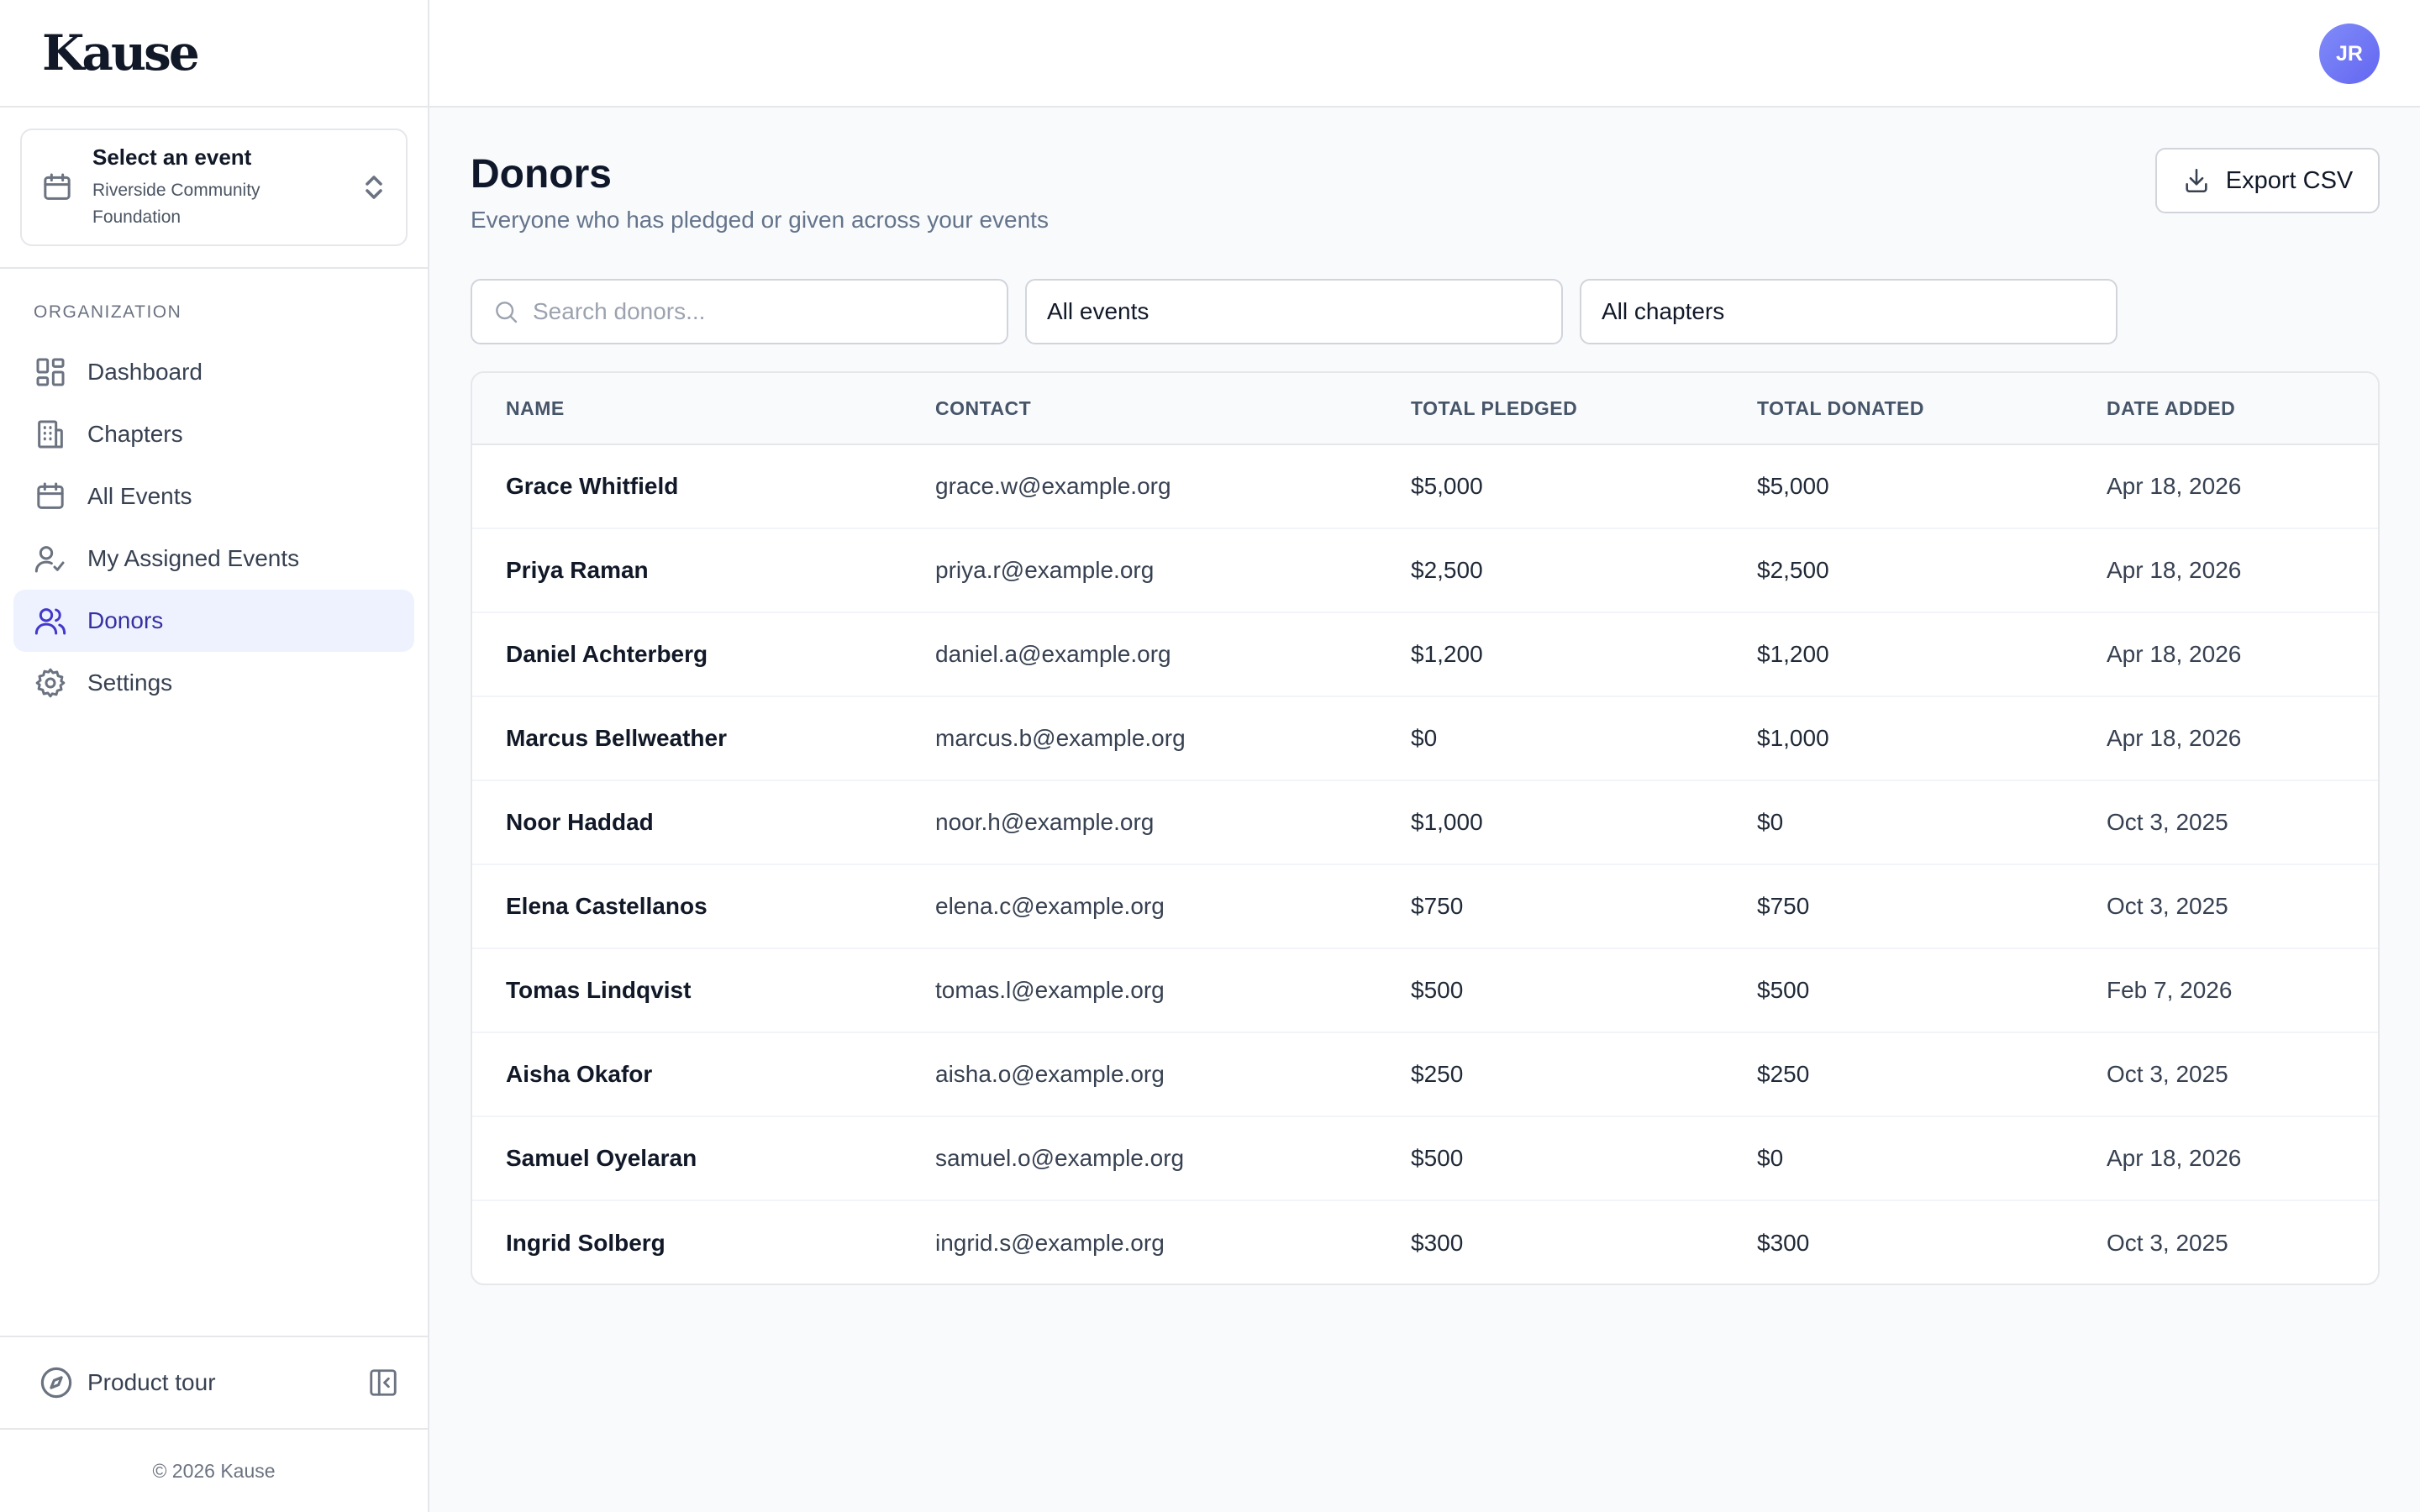  Describe the element at coordinates (2289, 180) in the screenshot. I see `export-csv-label: Export CSV` at that location.